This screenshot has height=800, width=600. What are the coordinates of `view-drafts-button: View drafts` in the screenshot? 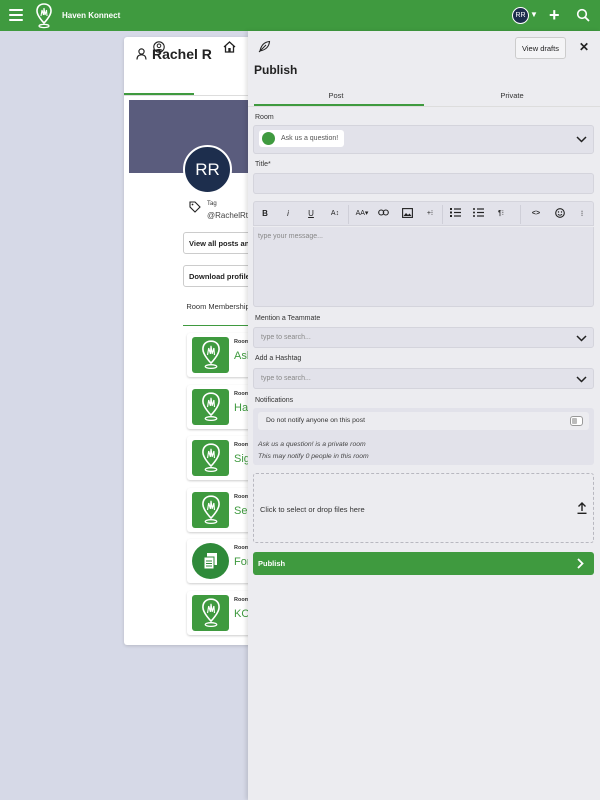 It's located at (540, 48).